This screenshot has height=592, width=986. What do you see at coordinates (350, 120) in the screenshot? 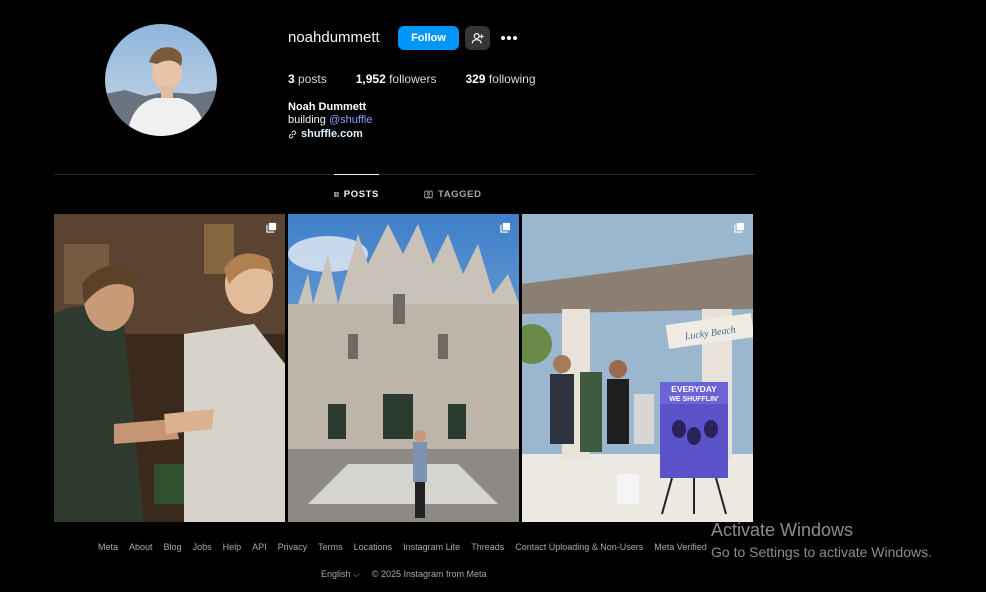
I see `bio-mention-link: @shuffle` at bounding box center [350, 120].